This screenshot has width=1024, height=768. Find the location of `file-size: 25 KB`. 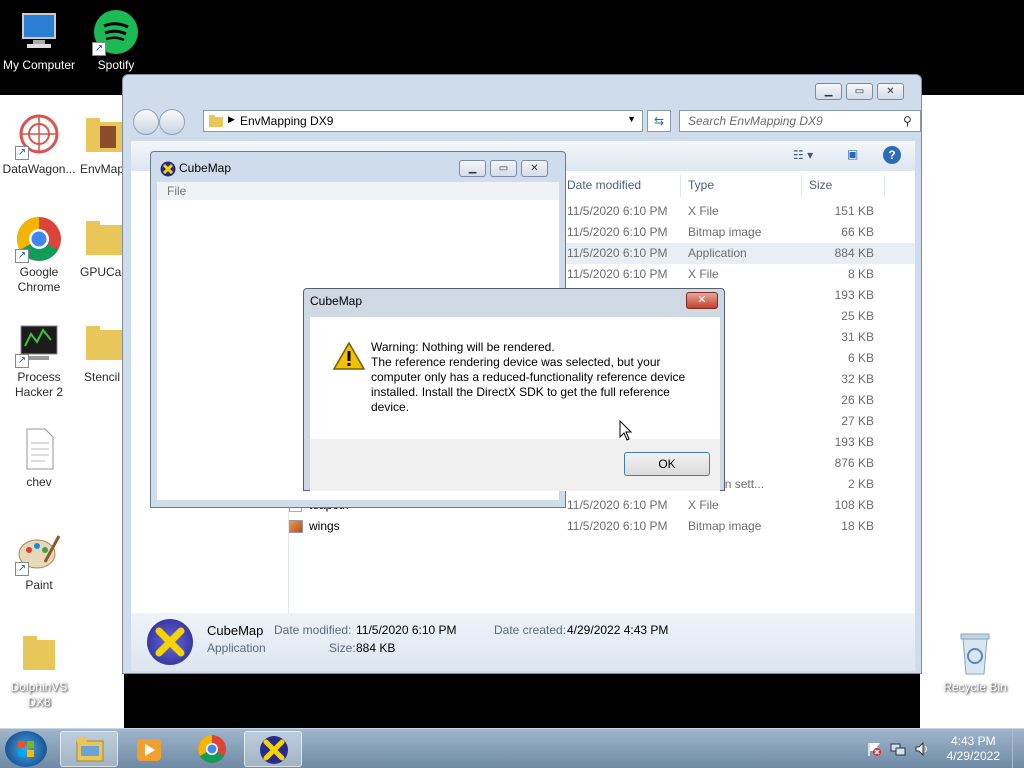

file-size: 25 KB is located at coordinates (857, 316).